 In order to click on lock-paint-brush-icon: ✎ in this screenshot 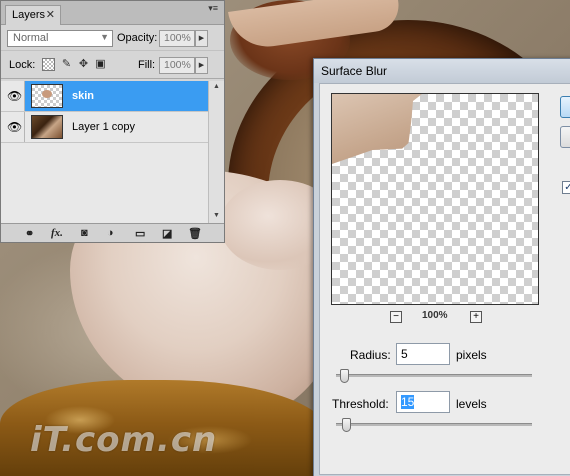, I will do `click(66, 64)`.